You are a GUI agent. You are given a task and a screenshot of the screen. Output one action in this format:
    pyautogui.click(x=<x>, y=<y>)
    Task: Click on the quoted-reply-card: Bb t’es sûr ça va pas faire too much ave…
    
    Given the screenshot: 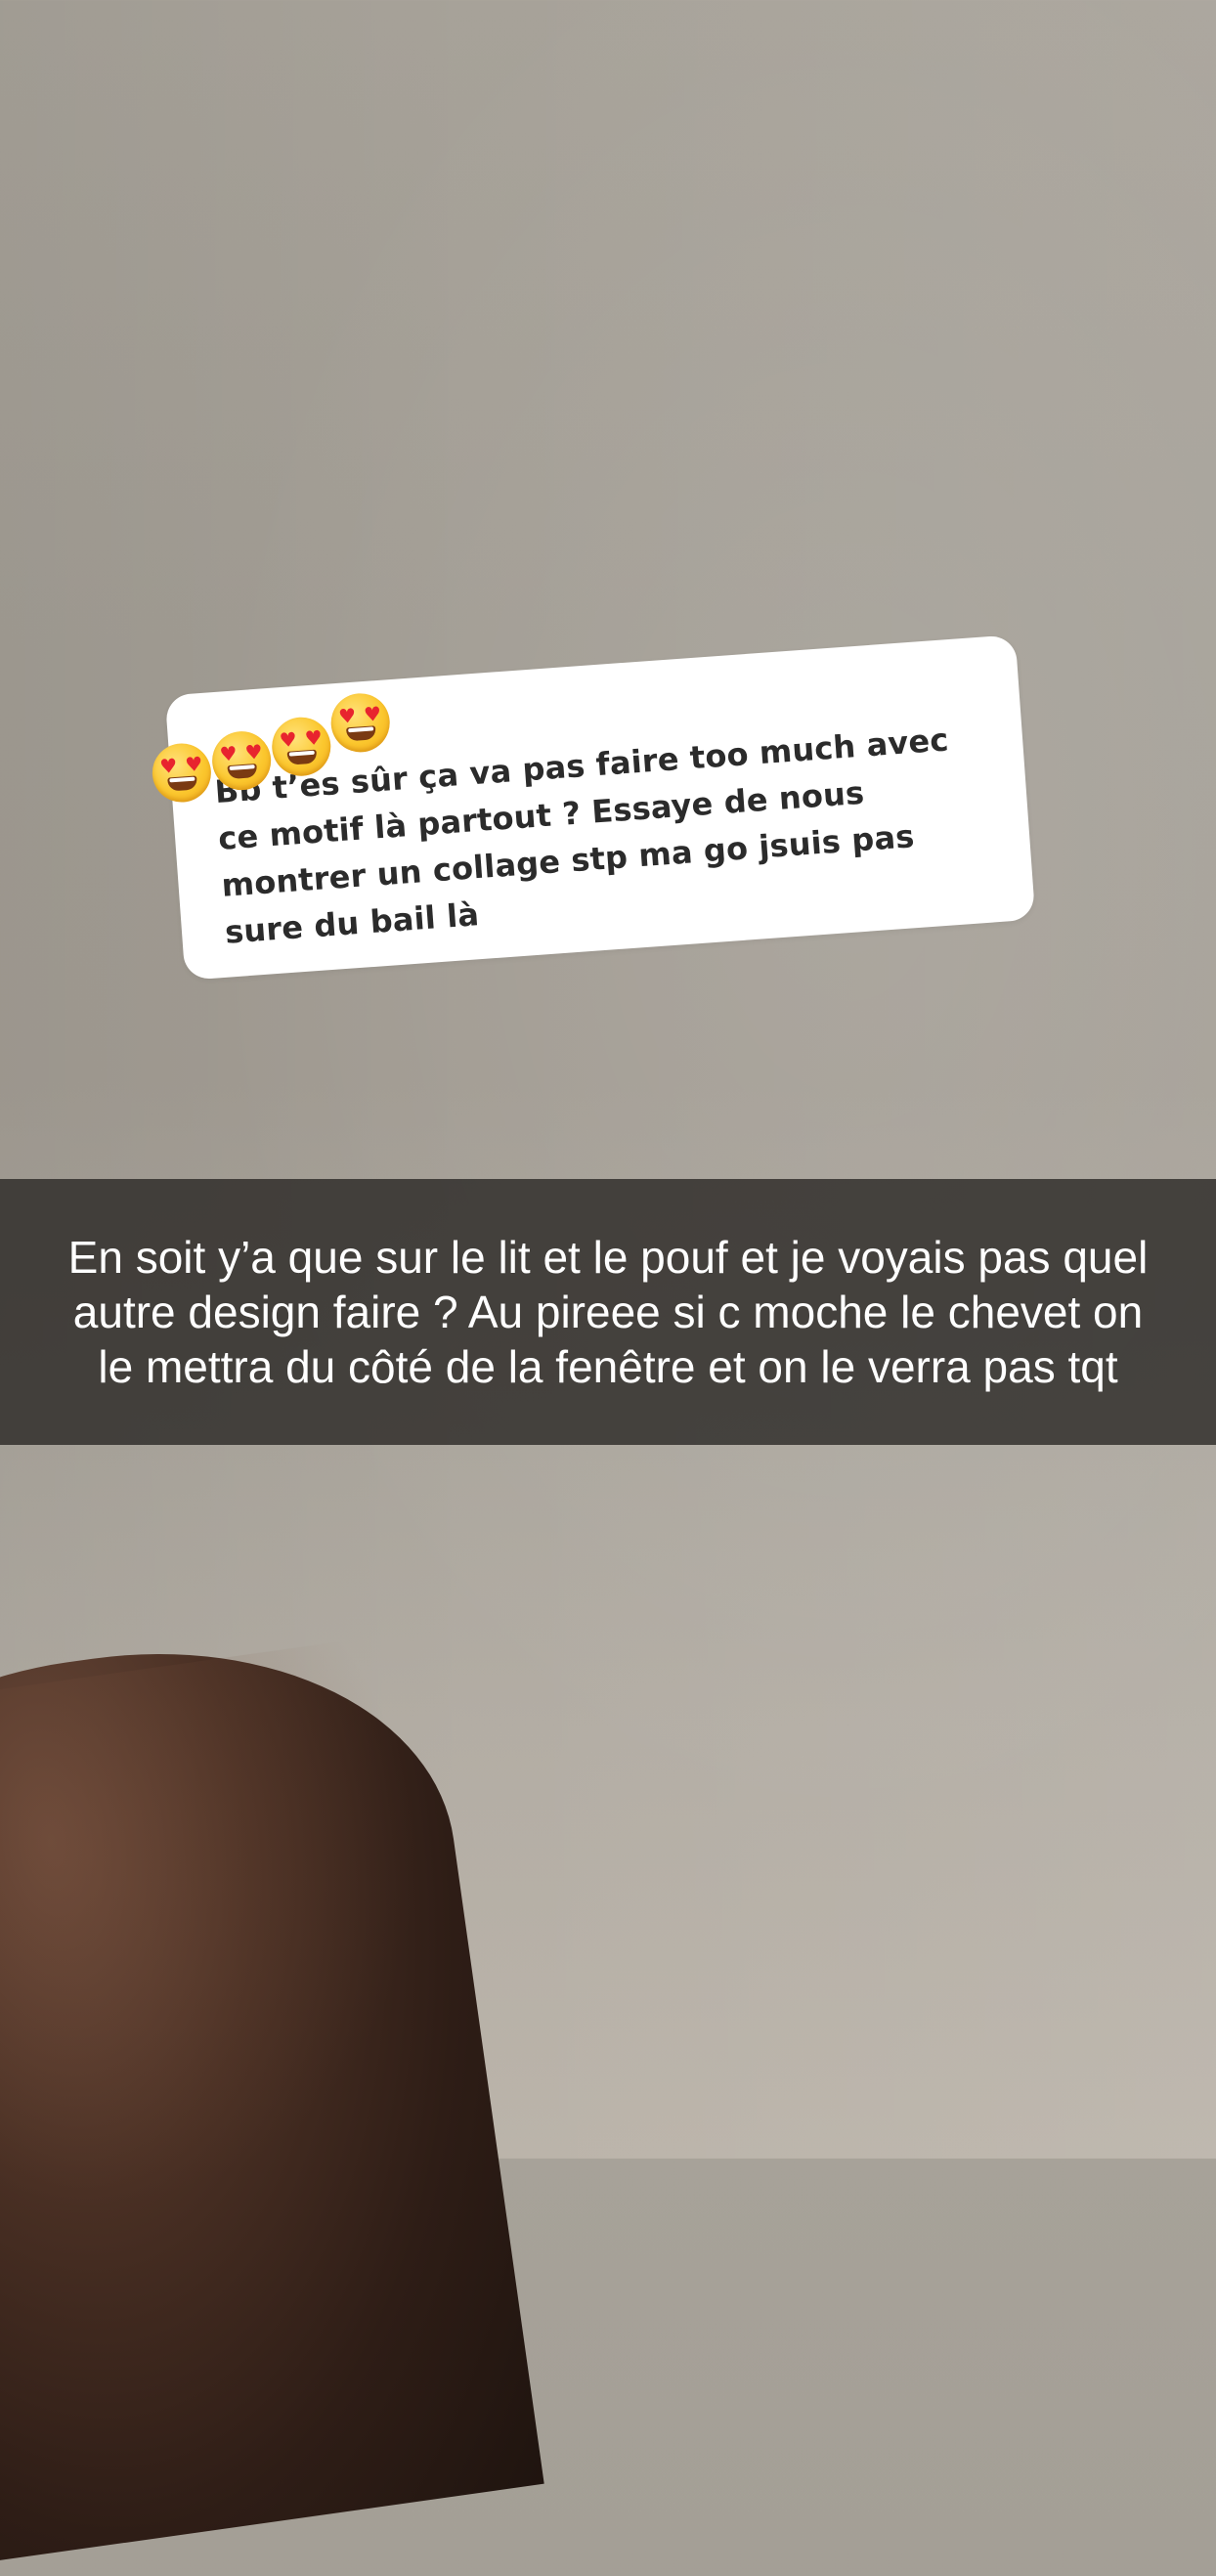 What is the action you would take?
    pyautogui.click(x=600, y=807)
    